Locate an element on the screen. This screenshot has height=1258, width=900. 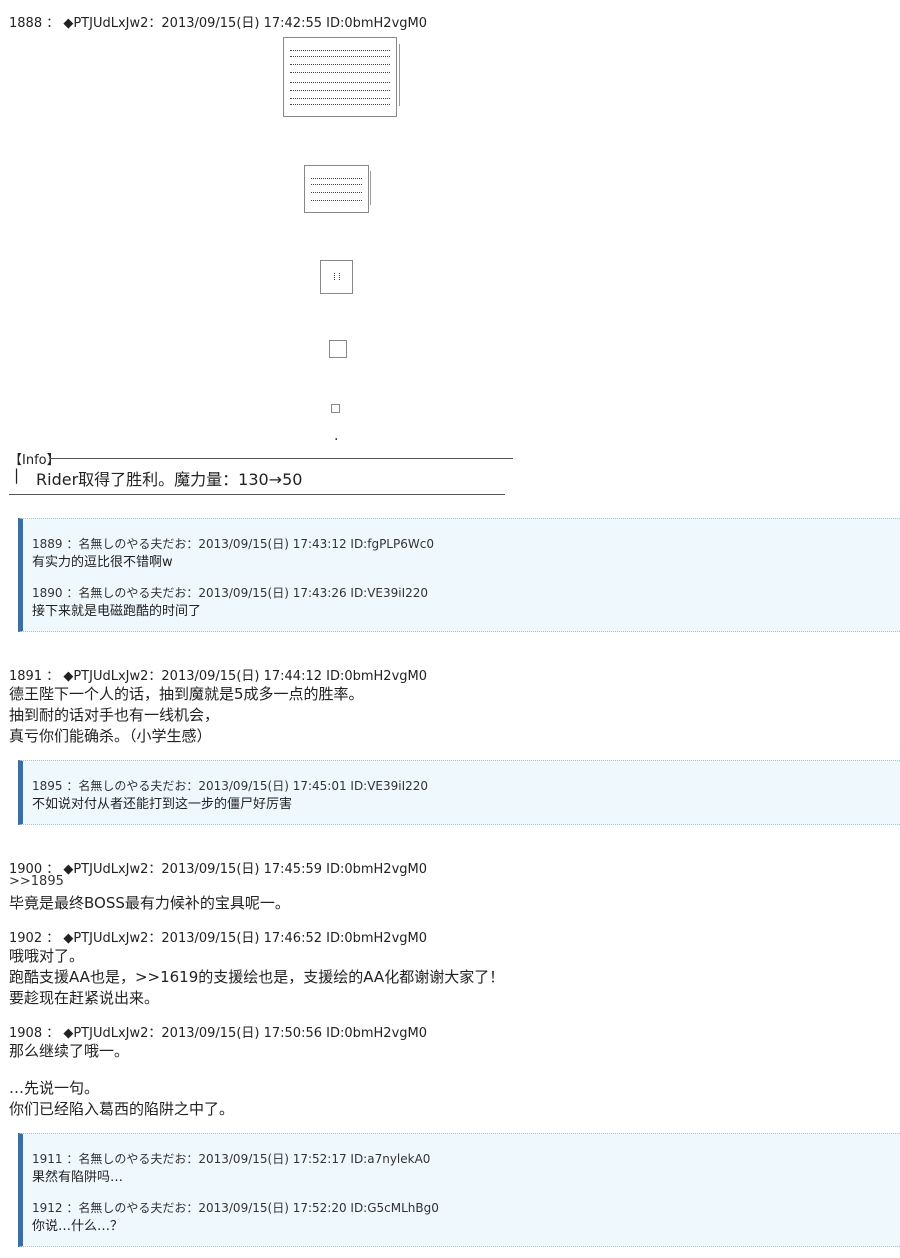
post-line: 你们已经陷入葛西的陷阱之中了。 is located at coordinates (122, 1109).